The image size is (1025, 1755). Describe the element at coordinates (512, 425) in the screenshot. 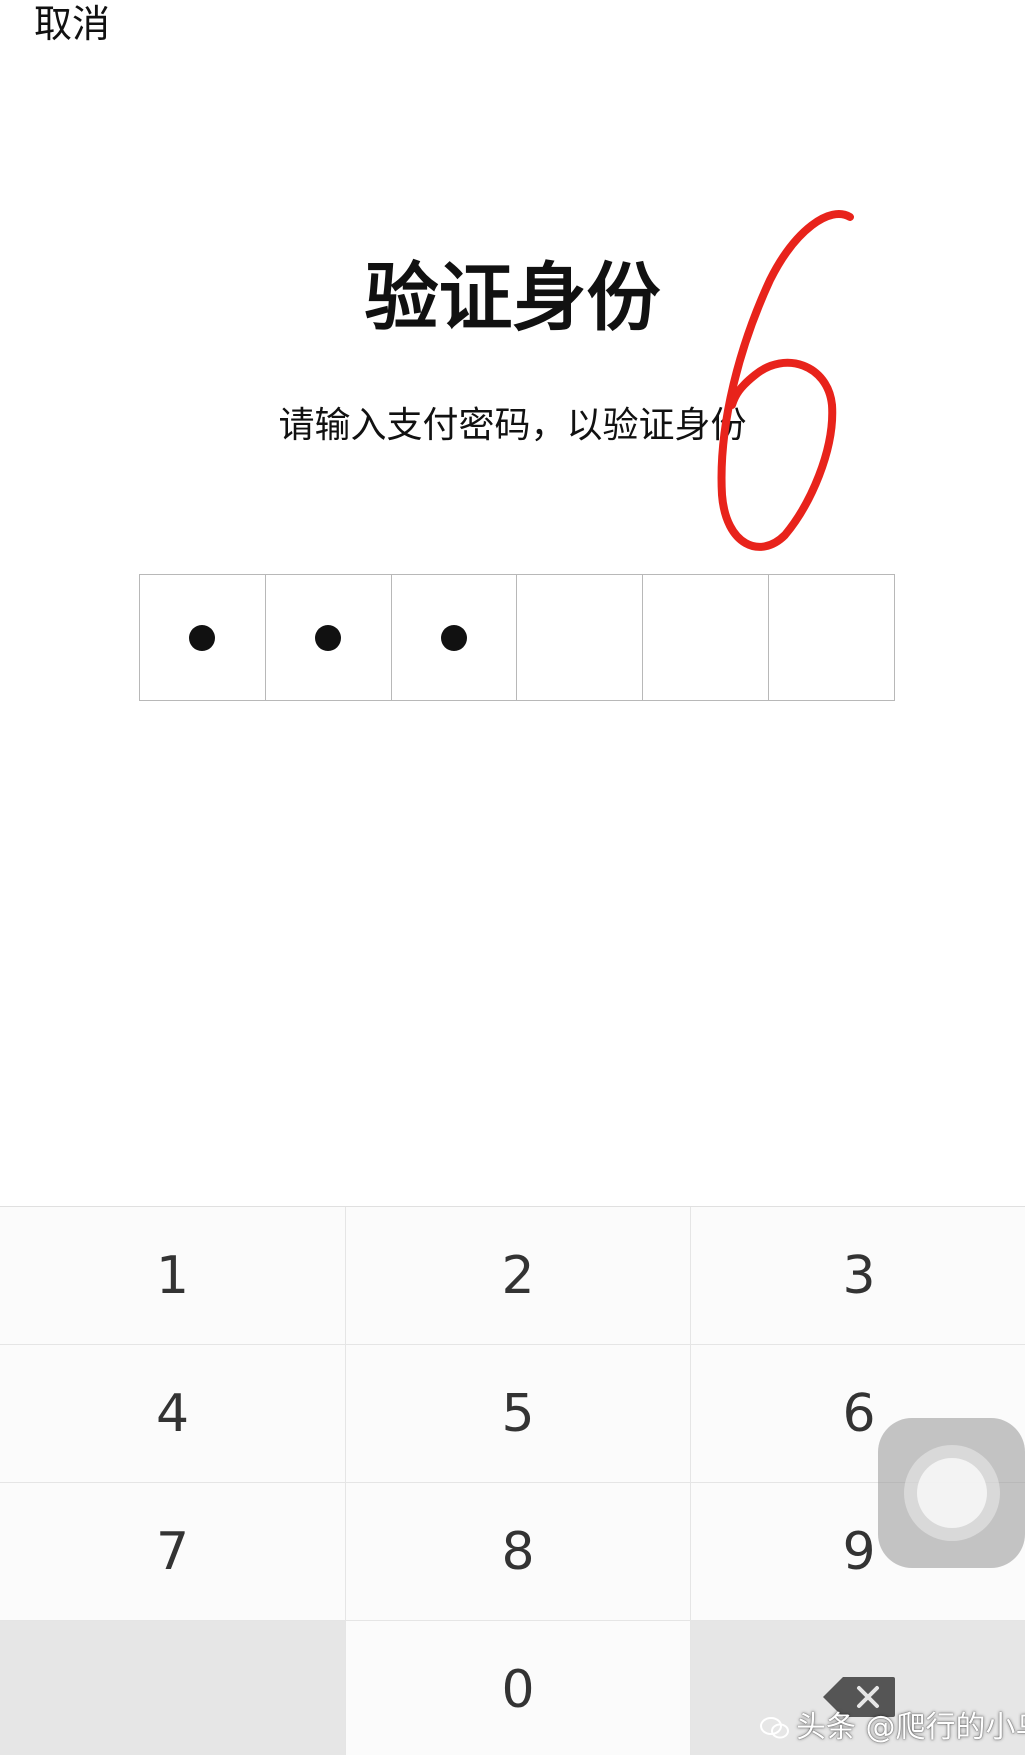

I see `page-subtitle: 请输入支付密码，以验证身份` at that location.